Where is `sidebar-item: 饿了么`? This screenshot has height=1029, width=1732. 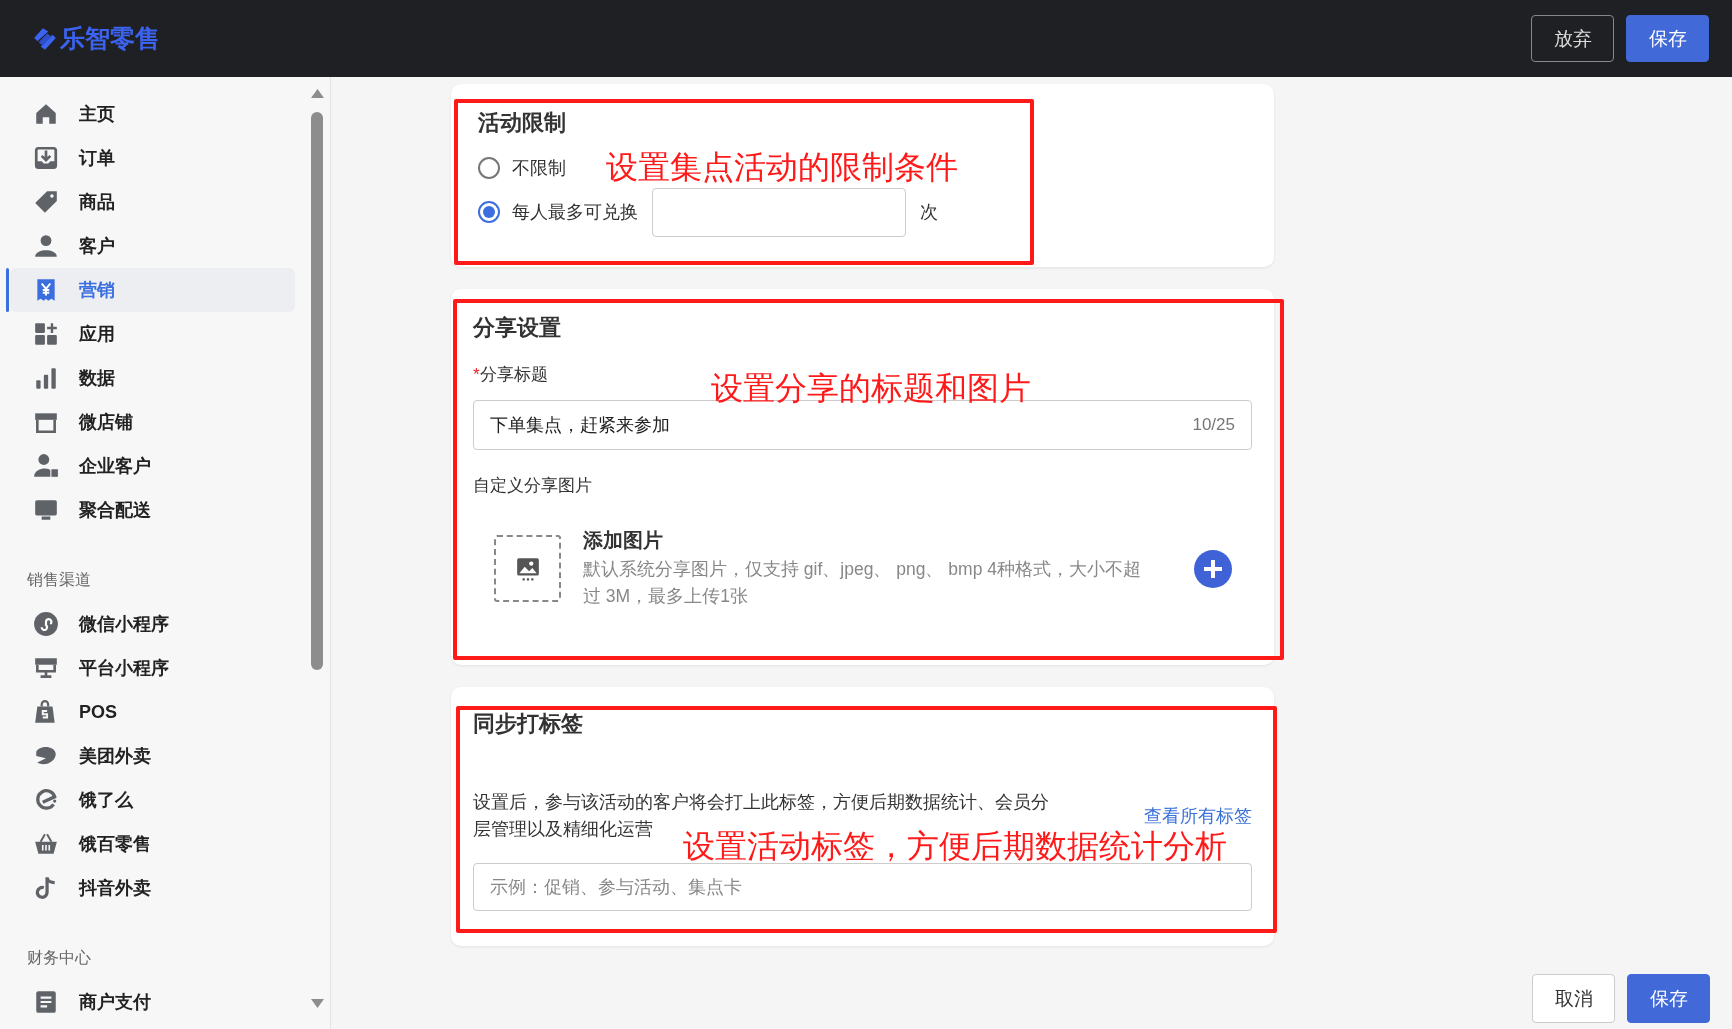
sidebar-item: 饿了么 is located at coordinates (152, 800).